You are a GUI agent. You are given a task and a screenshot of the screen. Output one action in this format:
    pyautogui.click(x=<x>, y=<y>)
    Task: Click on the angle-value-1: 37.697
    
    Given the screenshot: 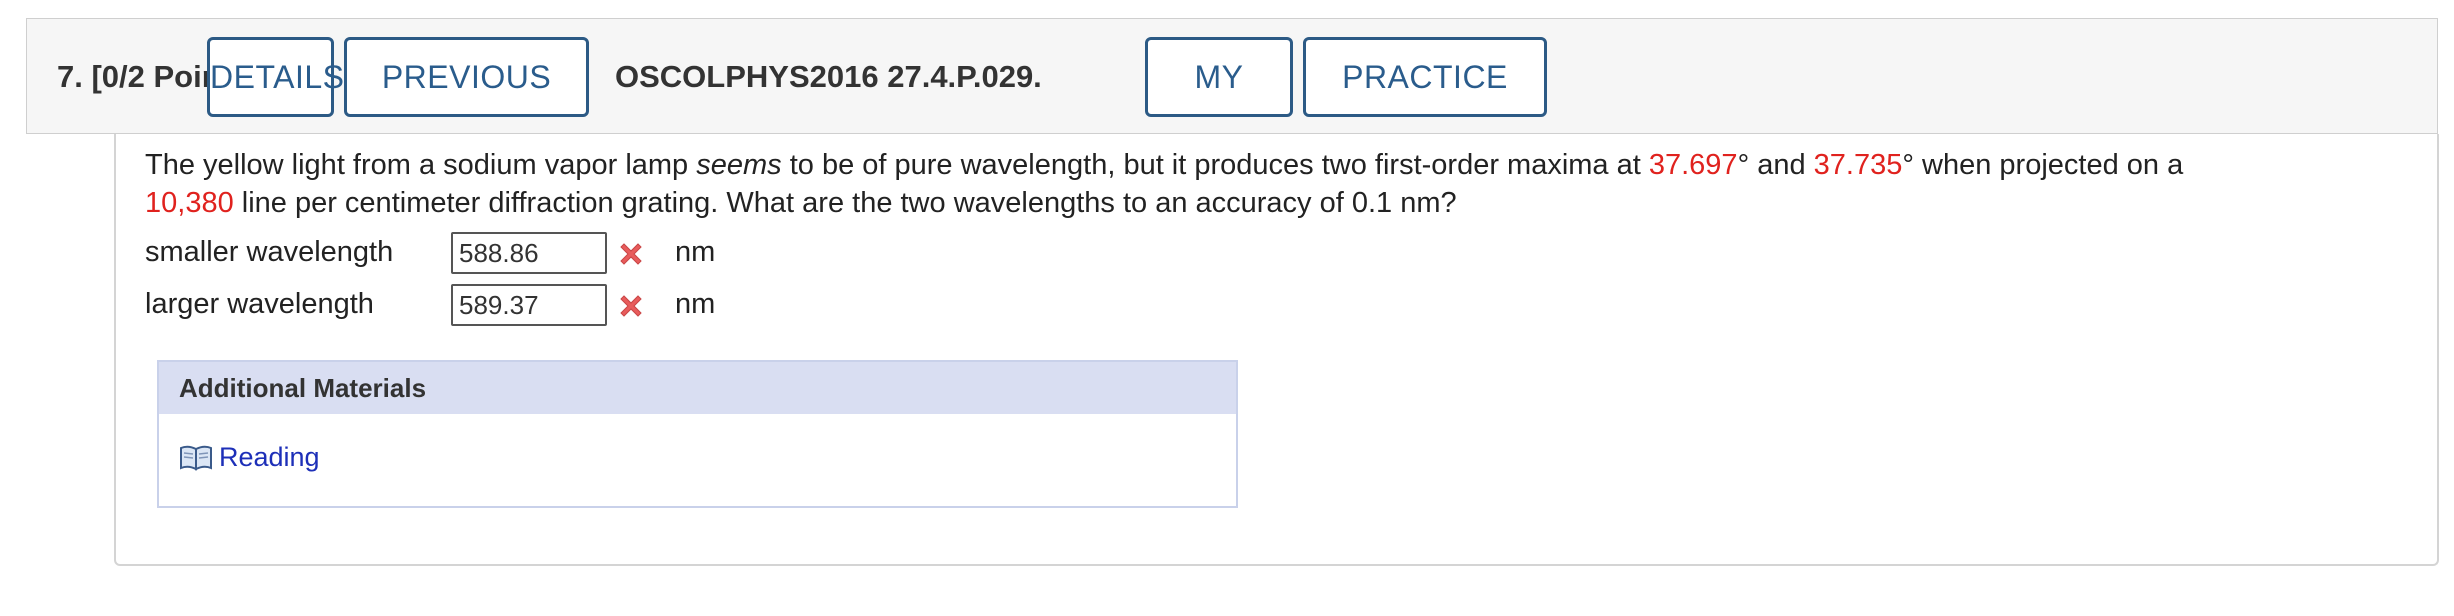 What is the action you would take?
    pyautogui.click(x=1693, y=165)
    